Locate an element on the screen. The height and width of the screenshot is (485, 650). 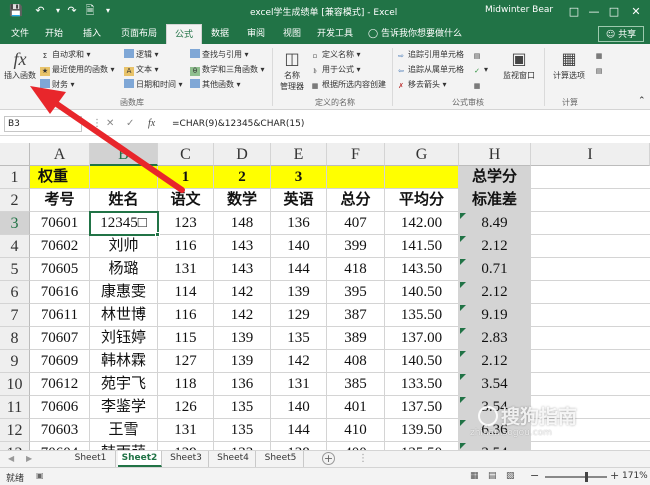
cell-col-b-row5: 杨璐 is located at coordinates (124, 269).